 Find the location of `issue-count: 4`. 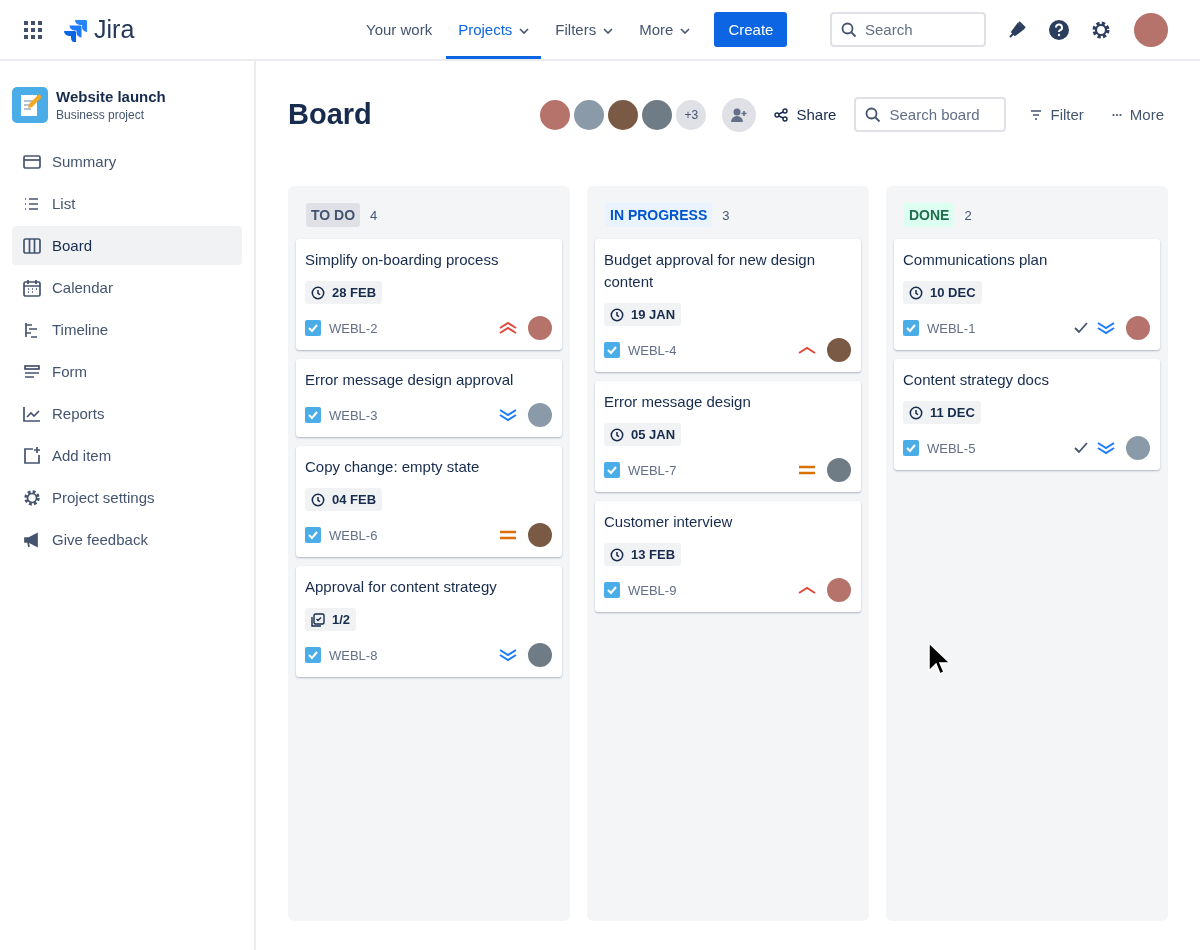

issue-count: 4 is located at coordinates (374, 215).